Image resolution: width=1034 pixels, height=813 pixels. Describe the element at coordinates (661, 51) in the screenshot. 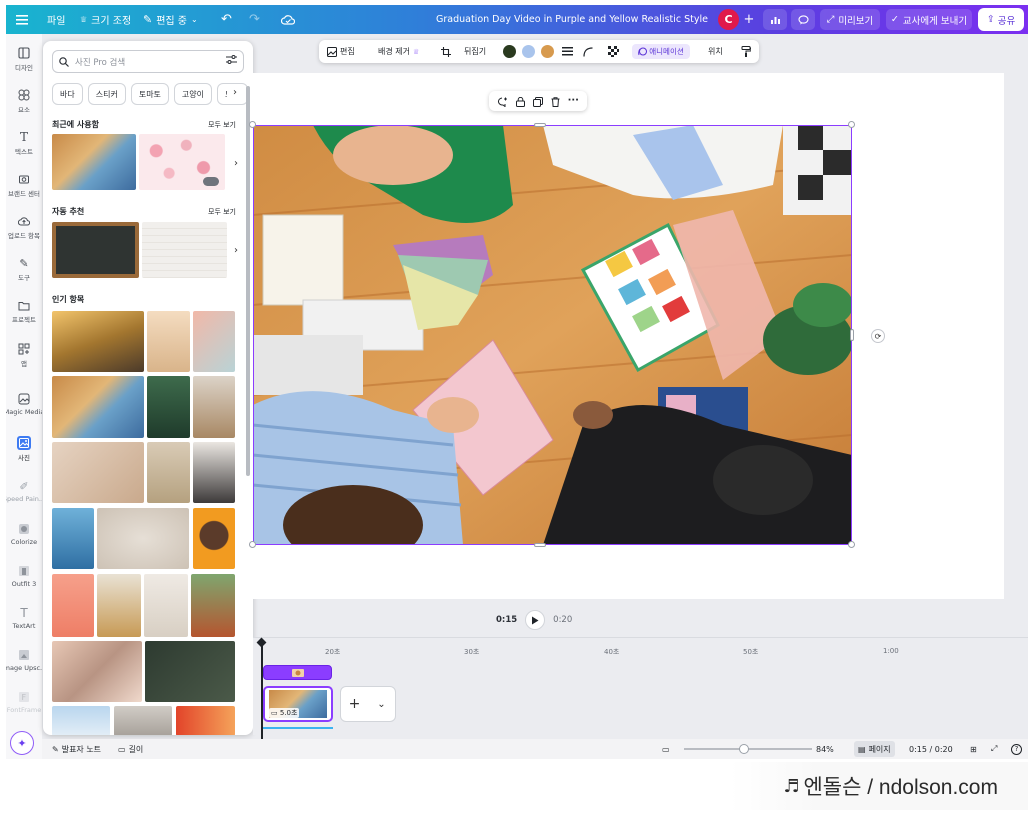

I see `animate-button: 애니메이션` at that location.